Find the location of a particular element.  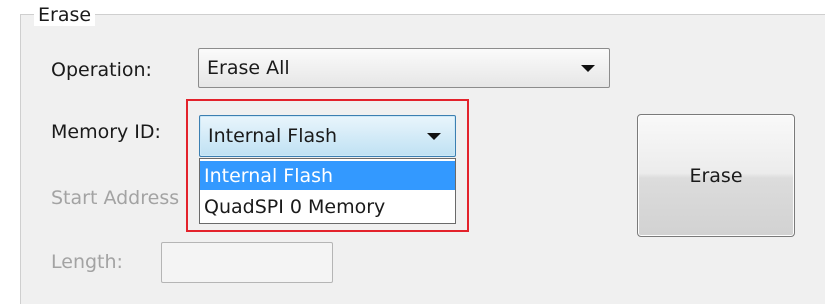

chevron-down-icon is located at coordinates (588, 68).